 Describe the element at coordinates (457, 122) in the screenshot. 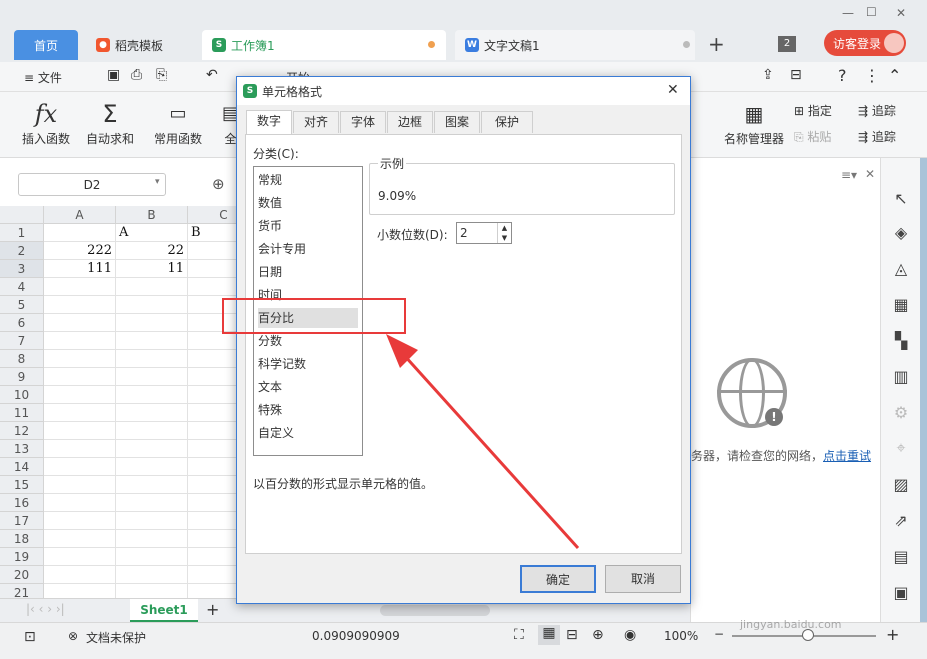

I see `tab-pattern: 图案` at that location.